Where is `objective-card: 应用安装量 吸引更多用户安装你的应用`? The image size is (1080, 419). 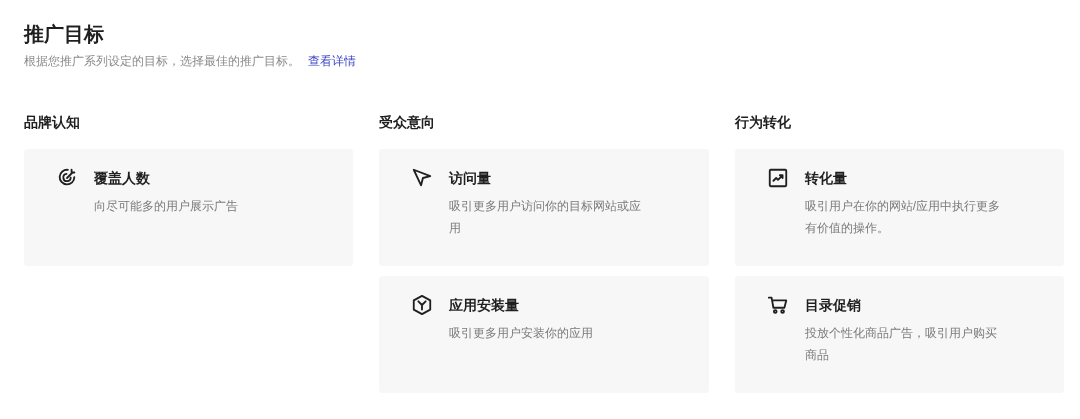
objective-card: 应用安装量 吸引更多用户安装你的应用 is located at coordinates (544, 334).